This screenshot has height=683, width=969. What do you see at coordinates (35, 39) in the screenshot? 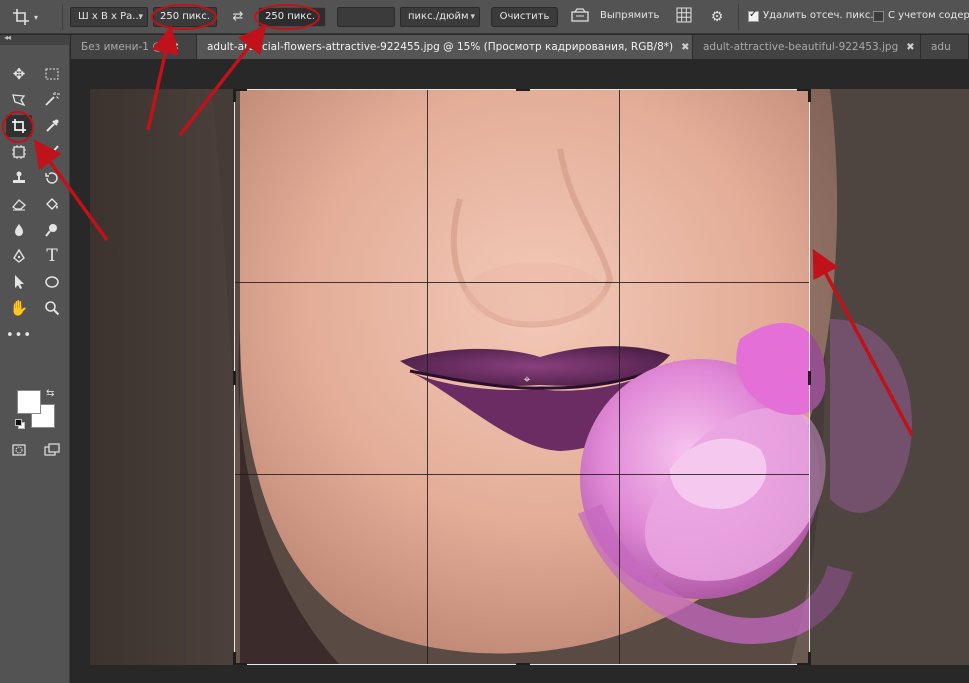
I see `panel-header: ◂◂` at bounding box center [35, 39].